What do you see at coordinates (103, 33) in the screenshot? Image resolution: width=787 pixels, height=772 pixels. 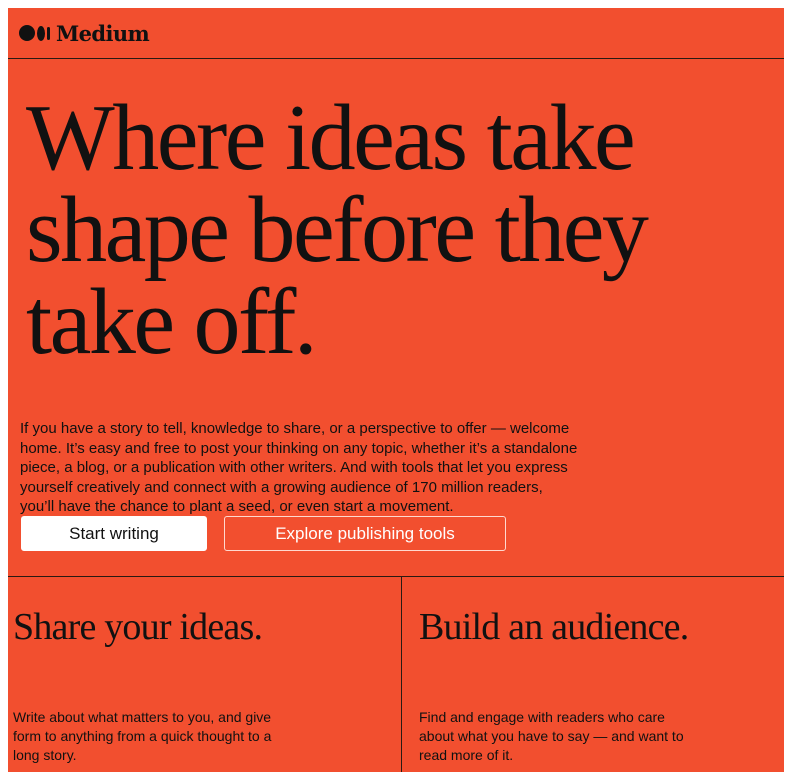 I see `brand-name: Medium` at bounding box center [103, 33].